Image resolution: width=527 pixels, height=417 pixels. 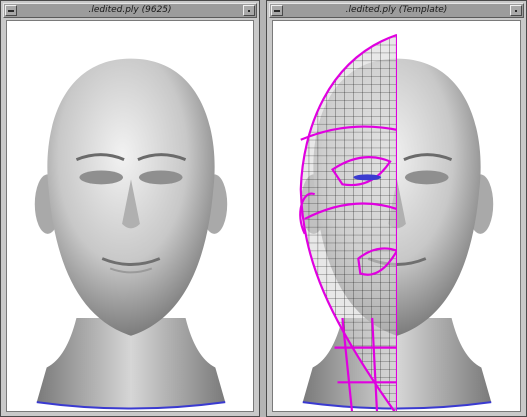 I want to click on window-title: .ledited.ply (Template), so click(x=396, y=10).